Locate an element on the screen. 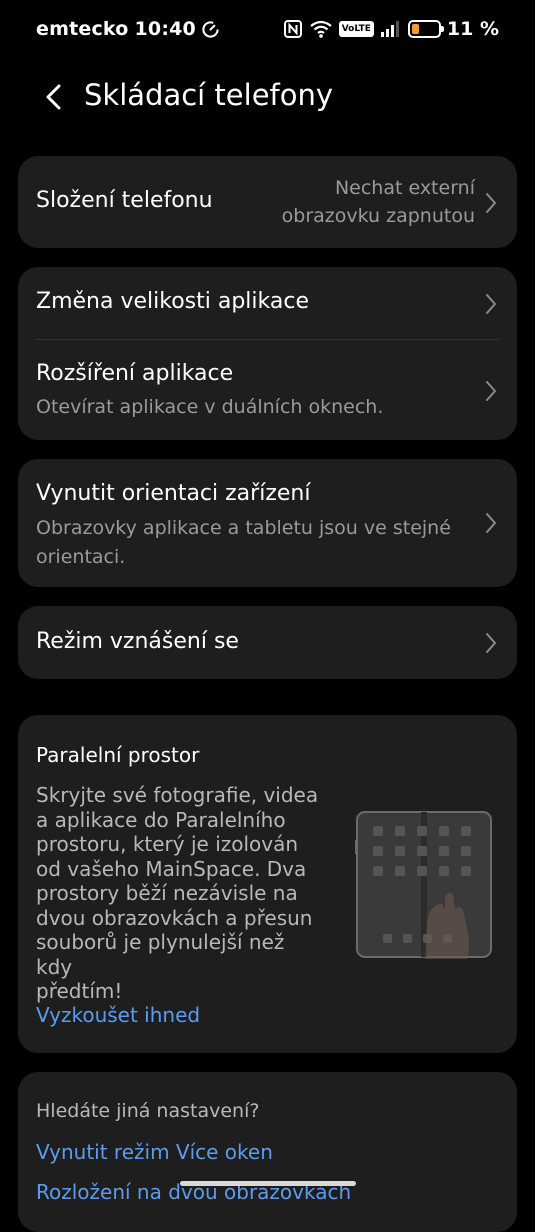  volte-icon: VoLTE is located at coordinates (356, 29).